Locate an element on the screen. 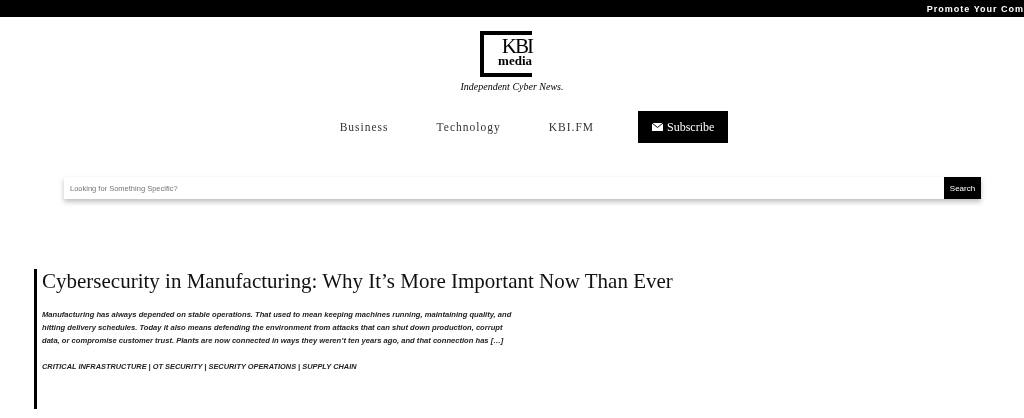 Image resolution: width=1024 pixels, height=418 pixels. nav-link: Technology is located at coordinates (468, 127).